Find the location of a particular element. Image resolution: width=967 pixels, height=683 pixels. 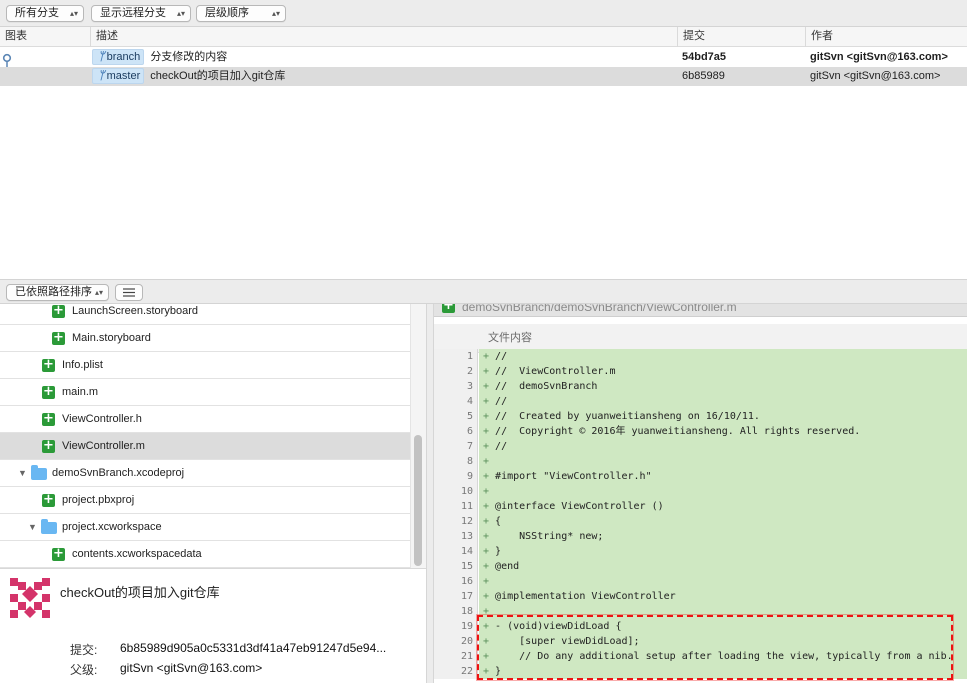

column-header-description: 描述 is located at coordinates (383, 37).